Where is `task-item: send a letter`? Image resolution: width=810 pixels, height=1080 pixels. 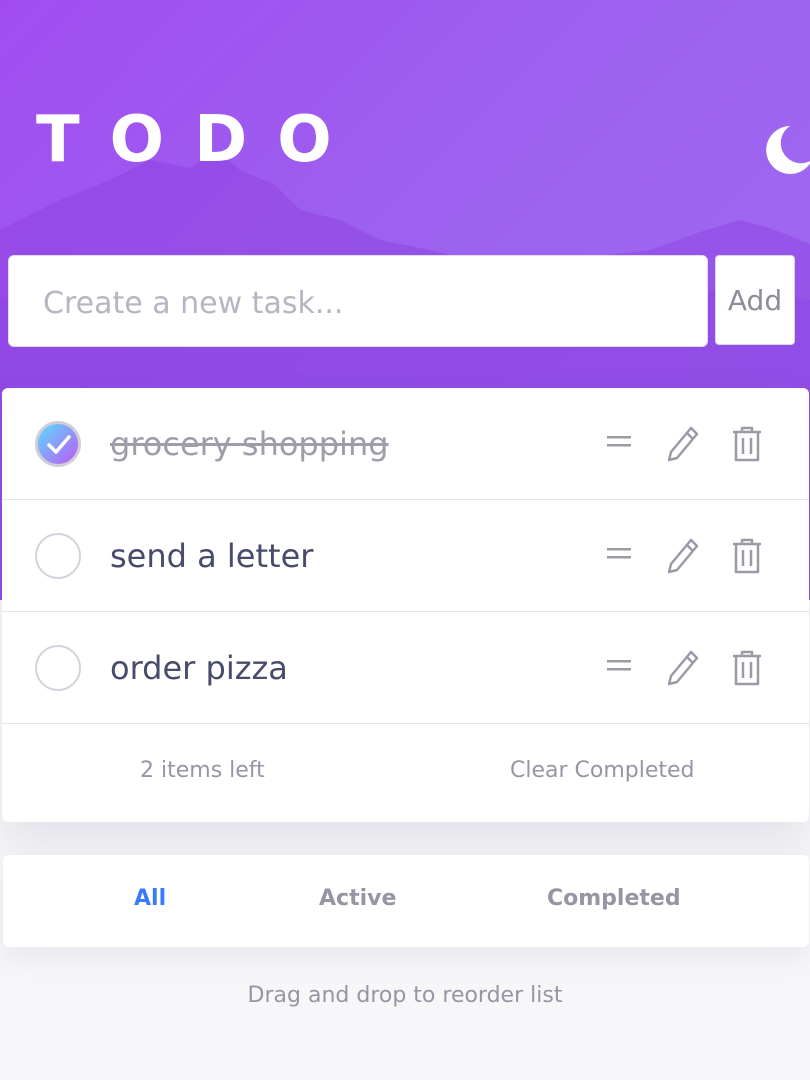
task-item: send a letter is located at coordinates (405, 556).